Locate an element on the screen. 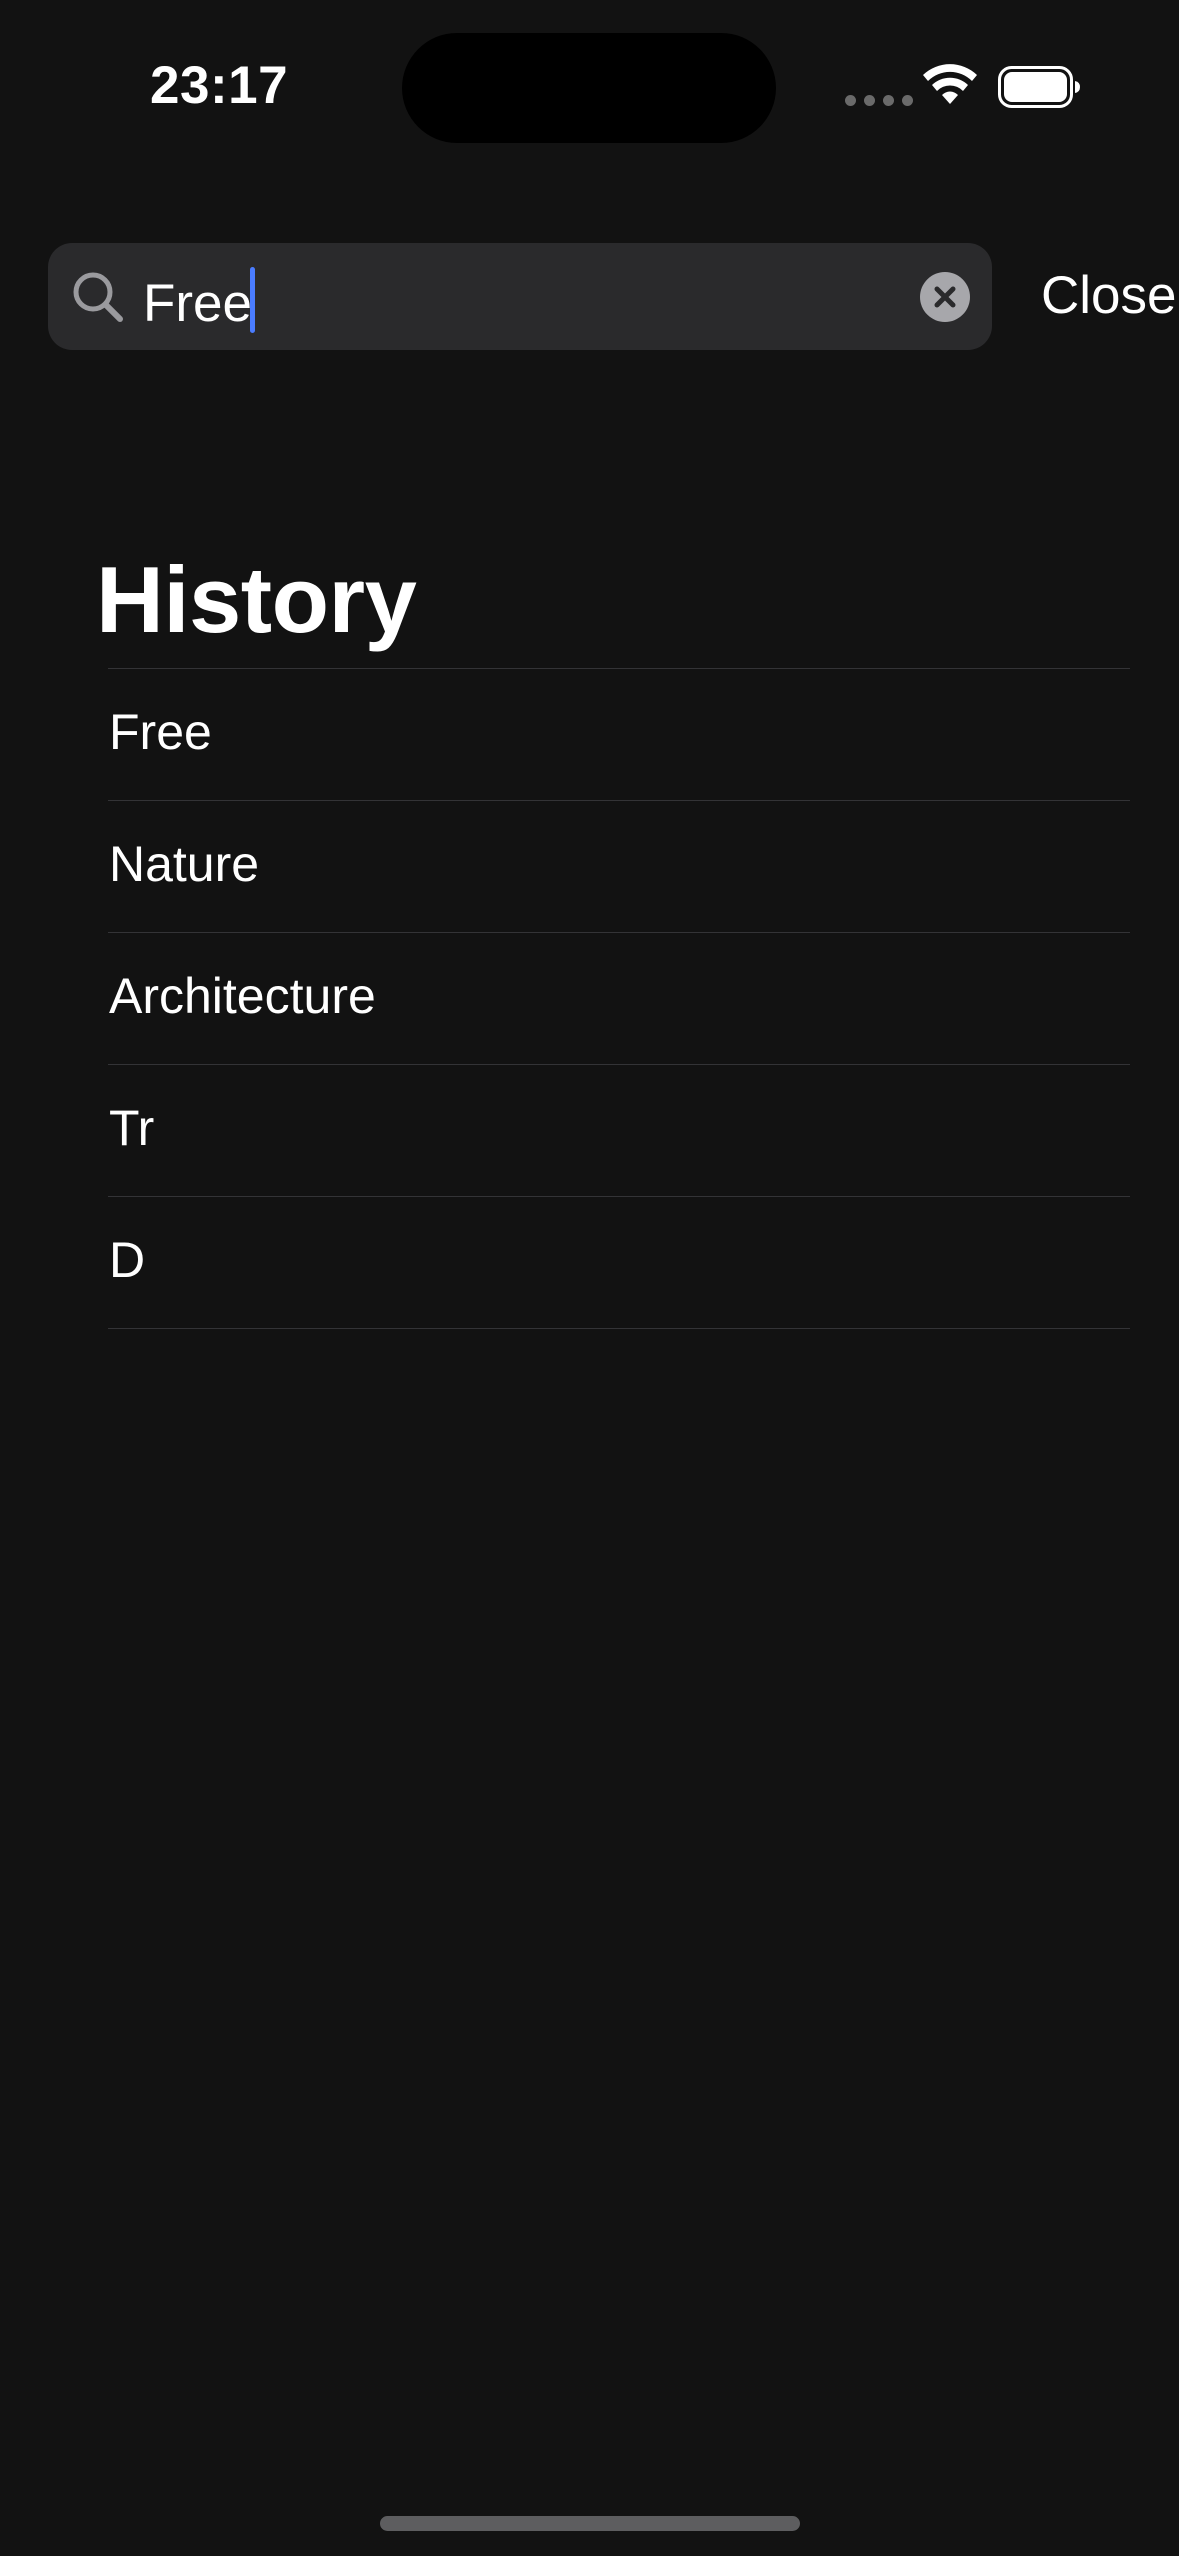 The width and height of the screenshot is (1179, 2556). history-item-label: D is located at coordinates (127, 1260).